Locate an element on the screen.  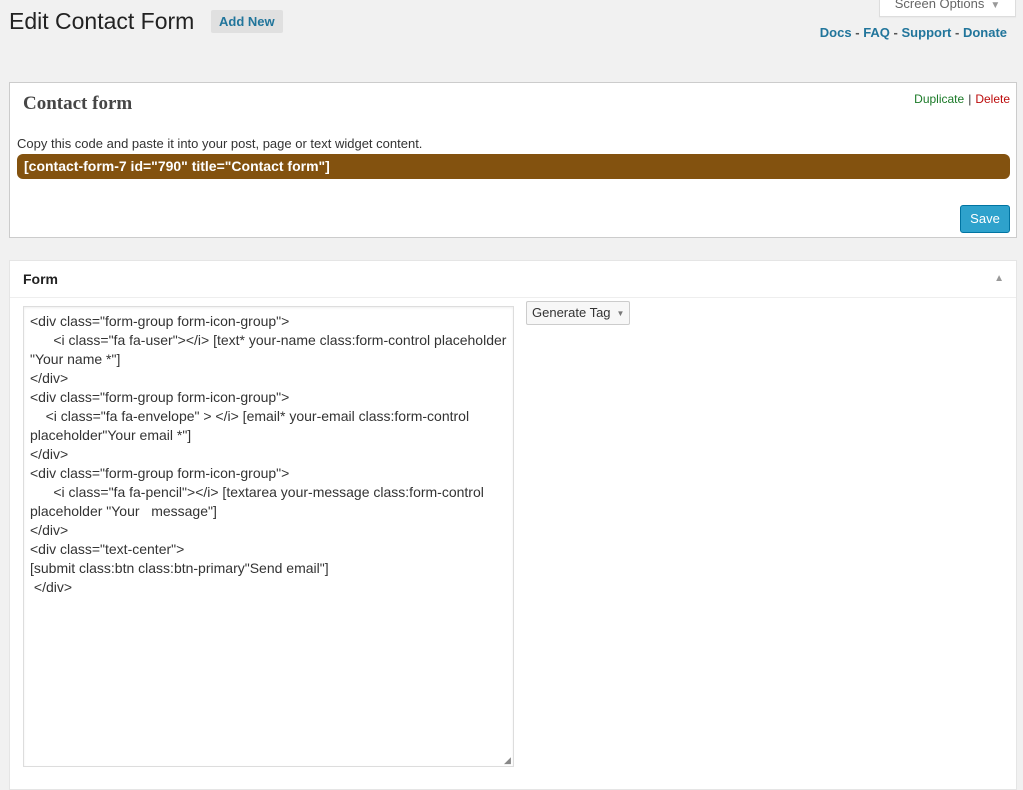
screen-options-label: Screen Options is located at coordinates (939, 5).